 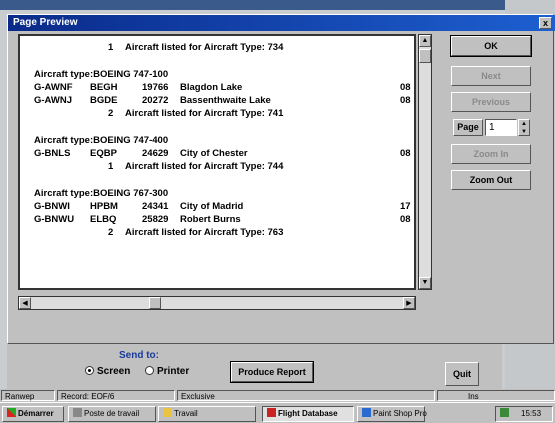 What do you see at coordinates (217, 141) in the screenshot?
I see `report-type-header: Aircraft type:BOEING 747-400` at bounding box center [217, 141].